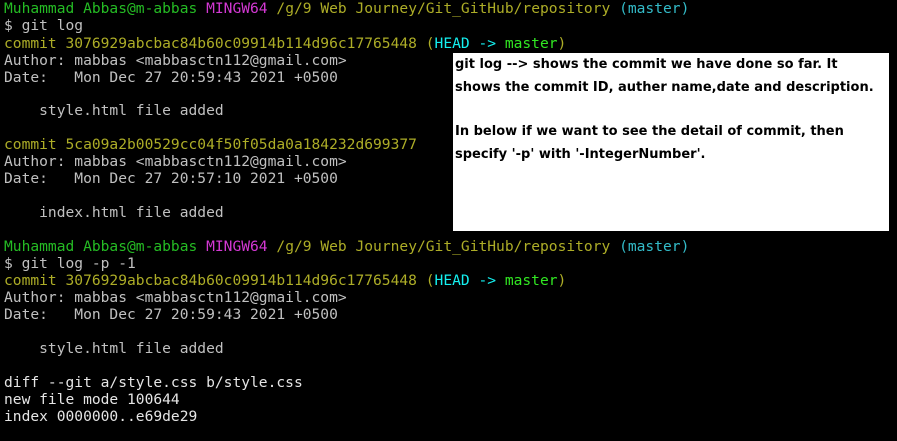 This screenshot has width=897, height=441. I want to click on diff-header: diff --git a/style.css b/style.css, so click(153, 382).